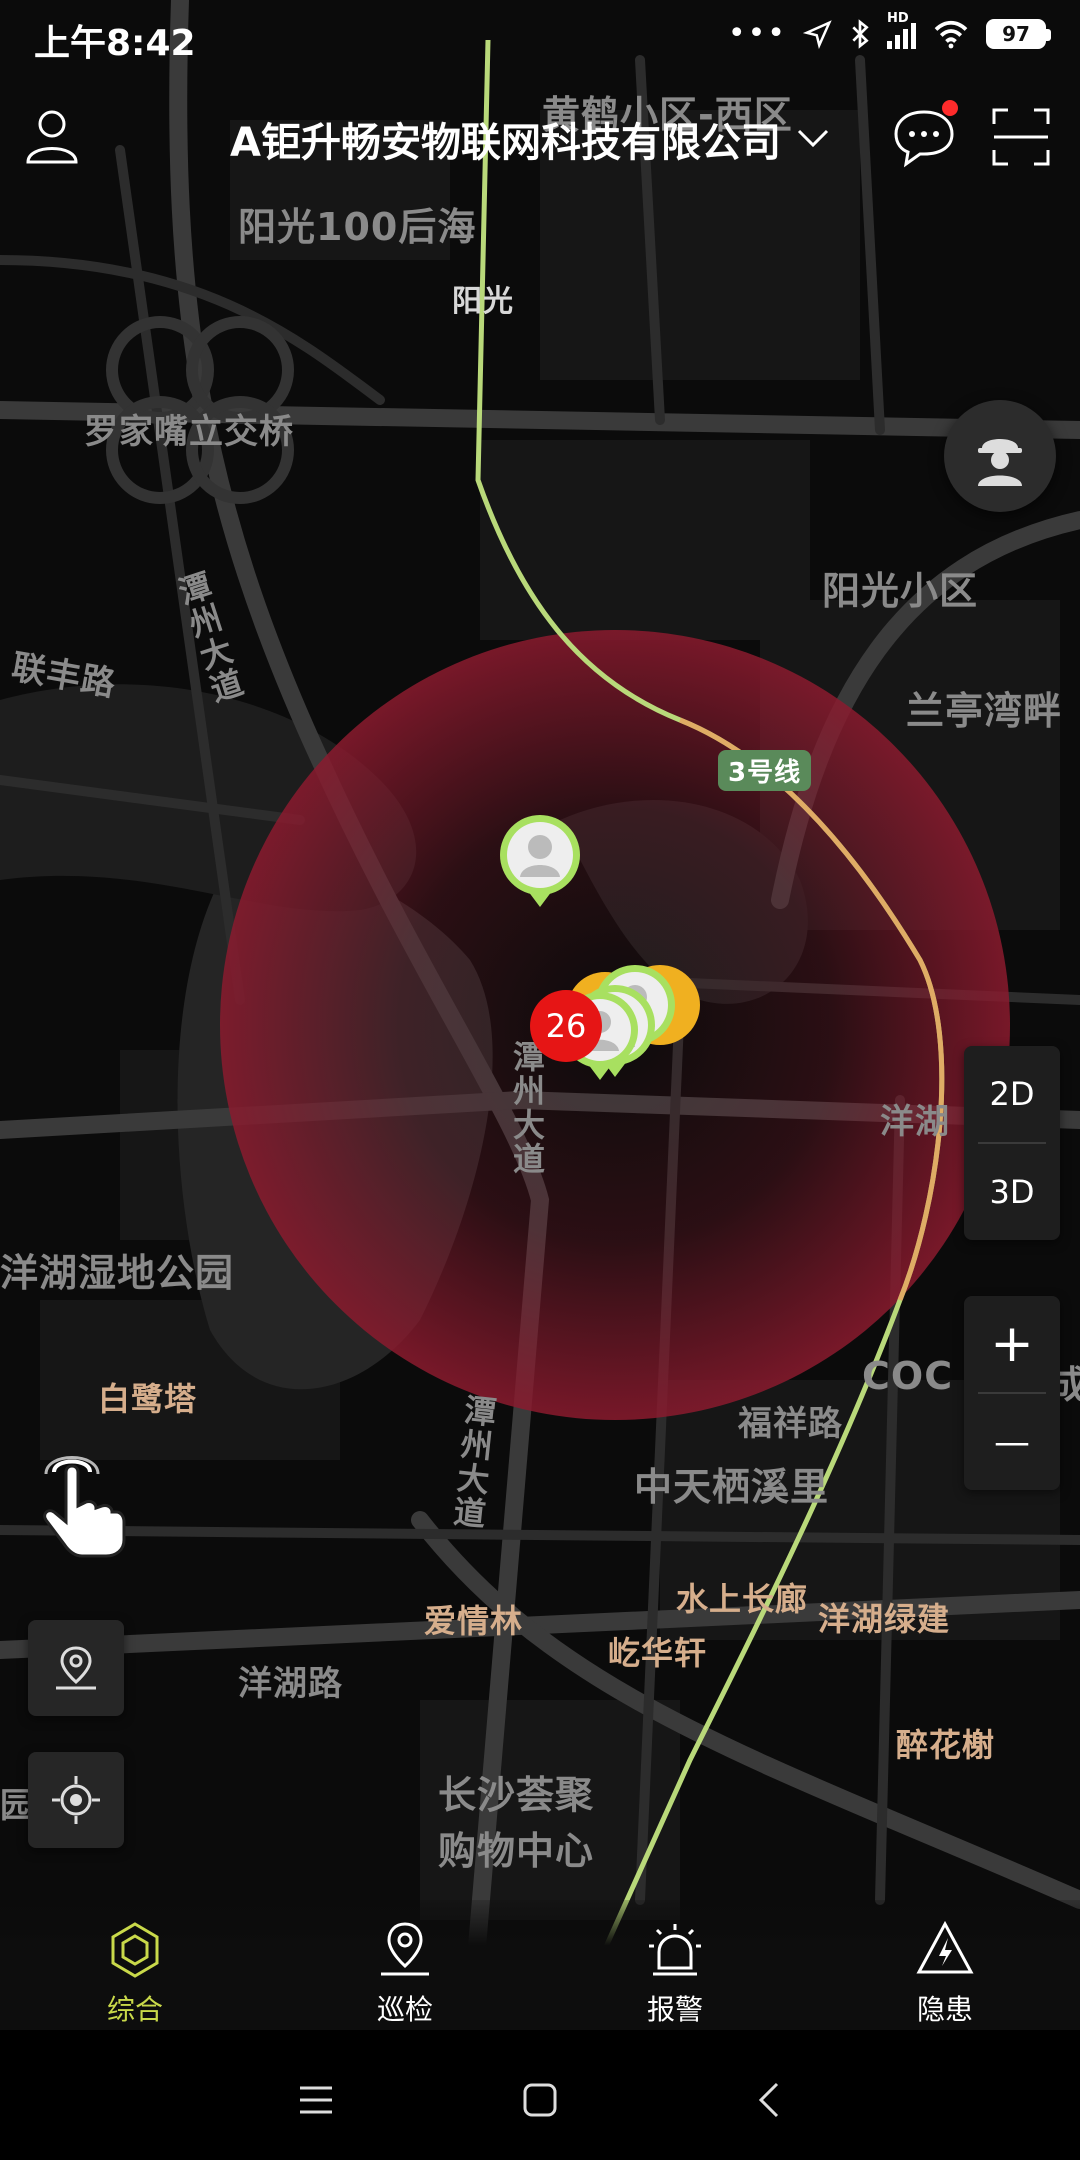 The width and height of the screenshot is (1080, 2160). What do you see at coordinates (1012, 1344) in the screenshot?
I see `zoom-in-button: +` at bounding box center [1012, 1344].